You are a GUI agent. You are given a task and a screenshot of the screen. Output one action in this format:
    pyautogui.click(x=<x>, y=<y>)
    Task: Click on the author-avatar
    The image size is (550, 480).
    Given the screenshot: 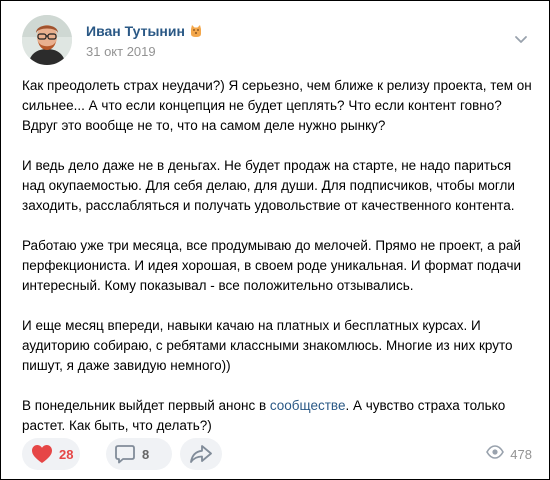 What is the action you would take?
    pyautogui.click(x=47, y=40)
    